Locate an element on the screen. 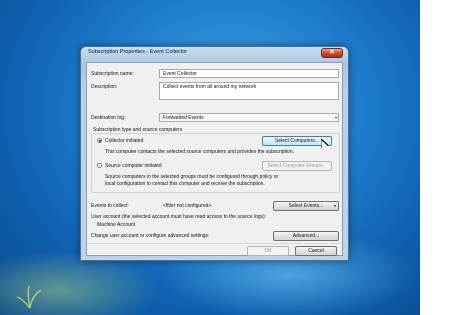 This screenshot has height=315, width=450. close-icon: ✕ is located at coordinates (332, 52).